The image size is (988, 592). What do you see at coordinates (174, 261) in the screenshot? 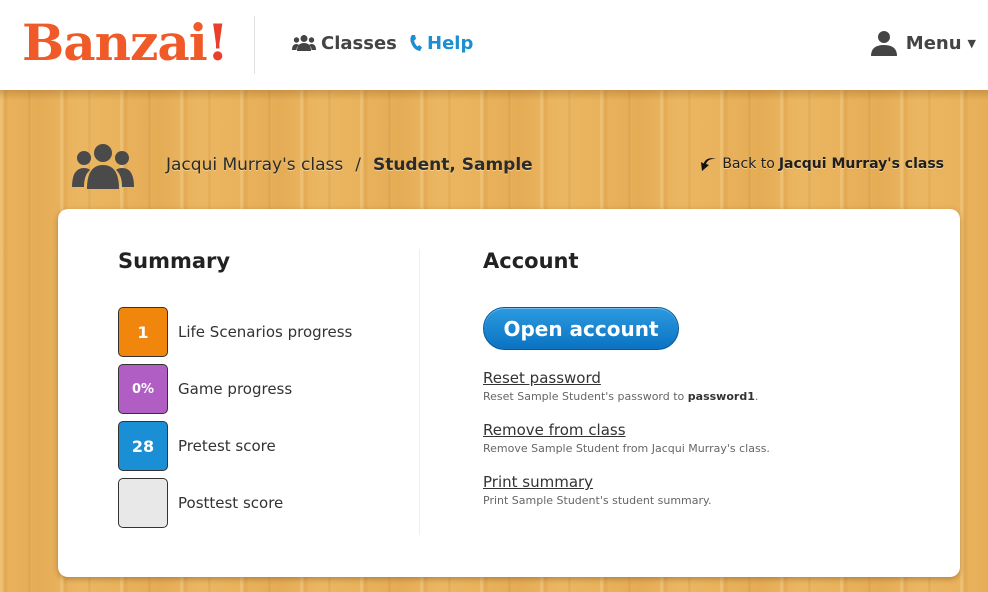
I see `summary-title: Summary` at bounding box center [174, 261].